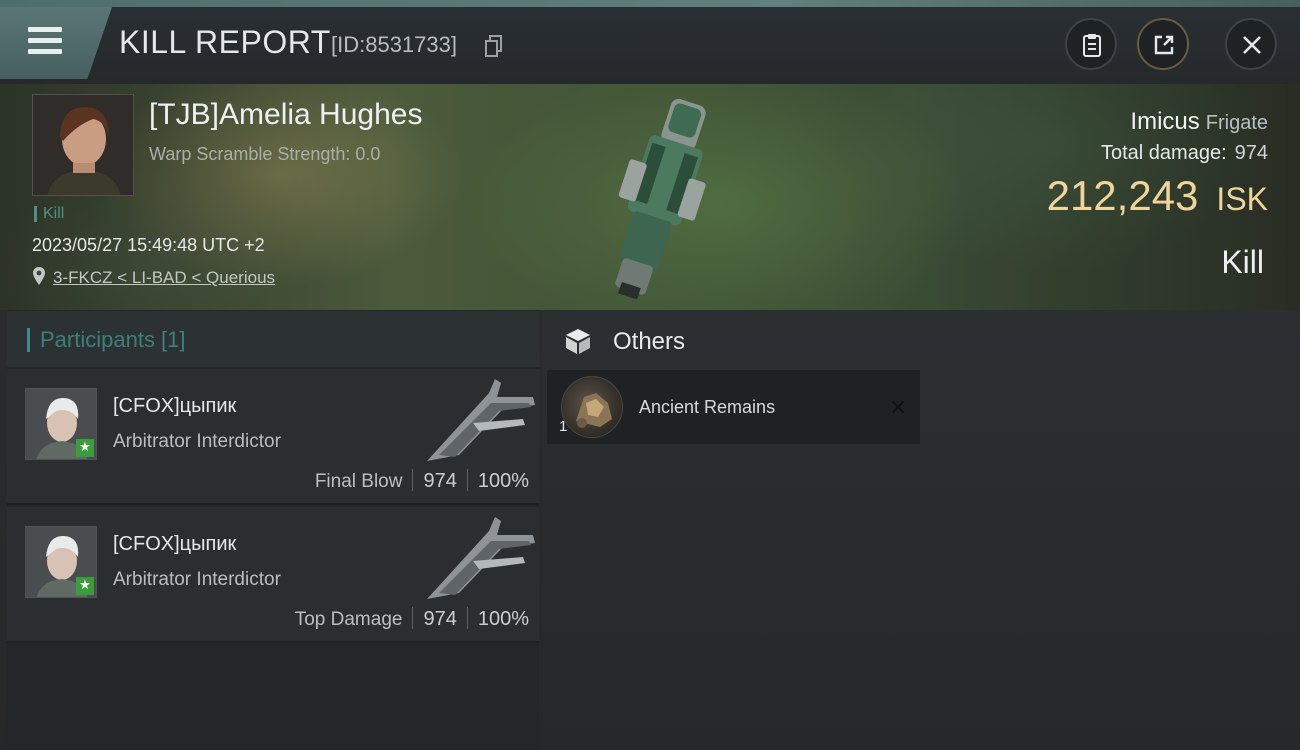 The image size is (1300, 750). What do you see at coordinates (412, 619) in the screenshot?
I see `participant-stats: Top Damage 974 100%` at bounding box center [412, 619].